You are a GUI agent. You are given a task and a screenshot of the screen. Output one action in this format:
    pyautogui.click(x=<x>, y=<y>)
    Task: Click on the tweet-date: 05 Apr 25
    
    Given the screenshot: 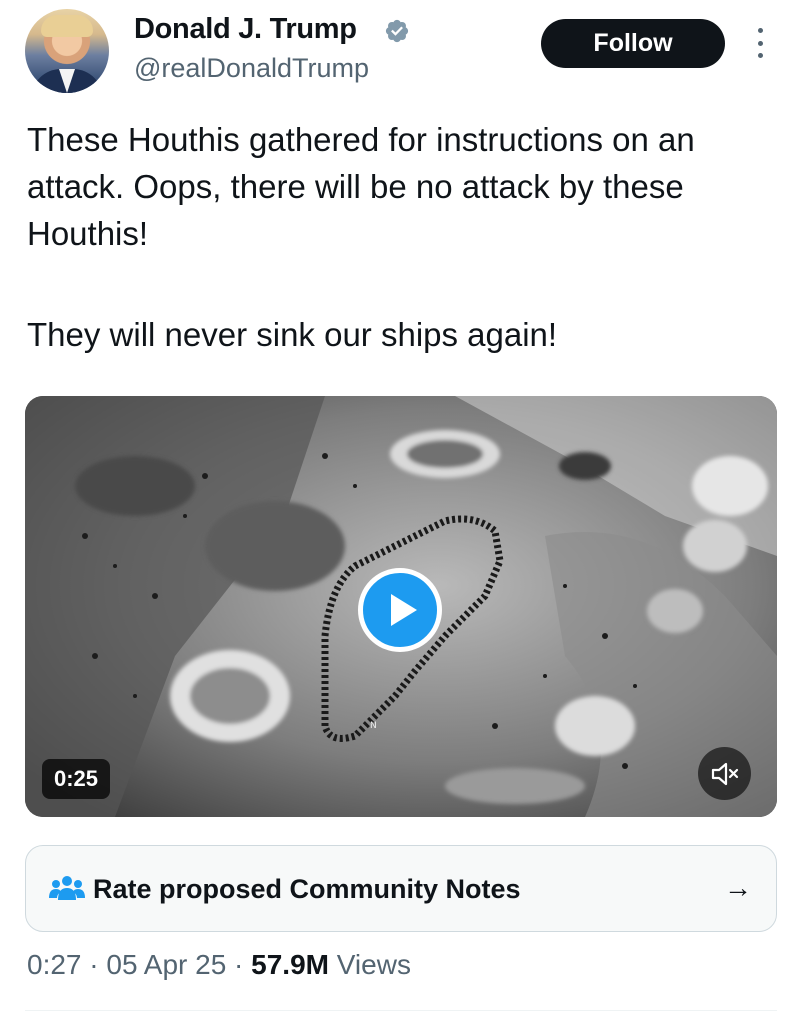 What is the action you would take?
    pyautogui.click(x=166, y=964)
    